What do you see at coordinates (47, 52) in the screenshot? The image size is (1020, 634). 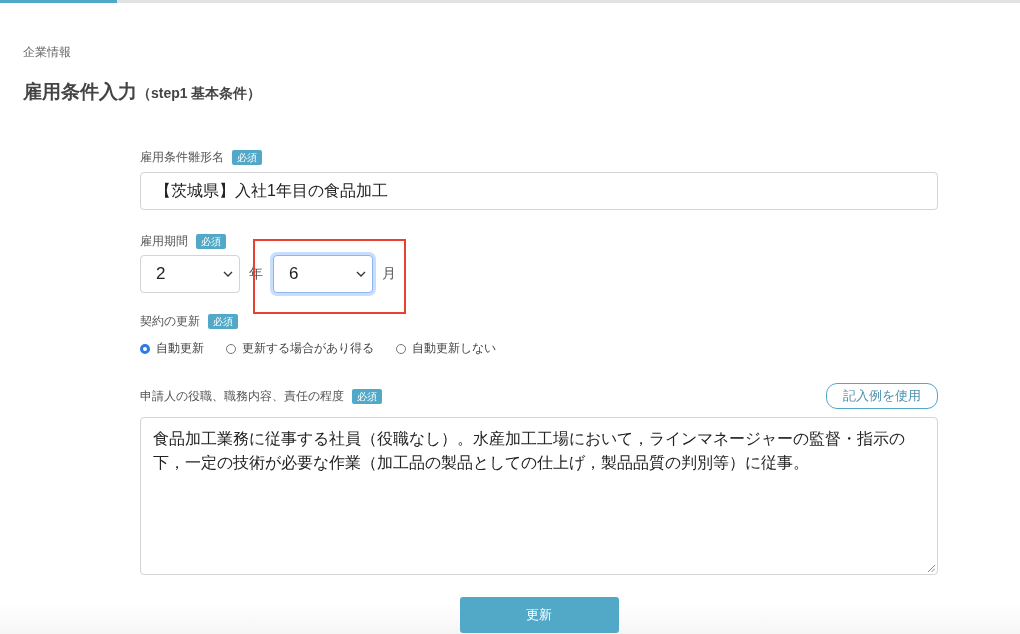 I see `breadcrumb: 企業情報` at bounding box center [47, 52].